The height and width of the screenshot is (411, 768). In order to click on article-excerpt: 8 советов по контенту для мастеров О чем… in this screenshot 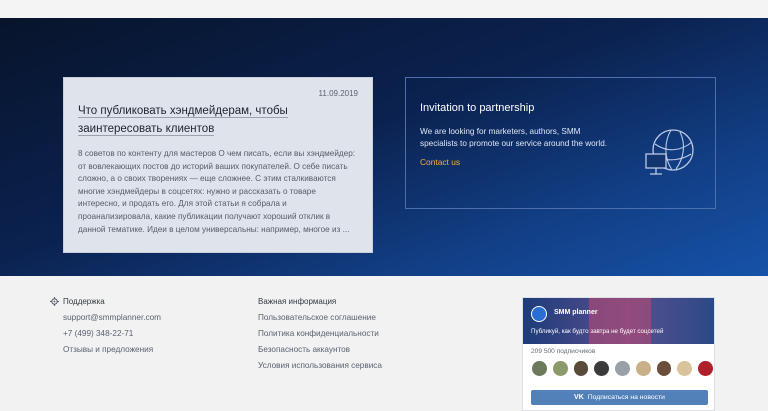, I will do `click(217, 191)`.